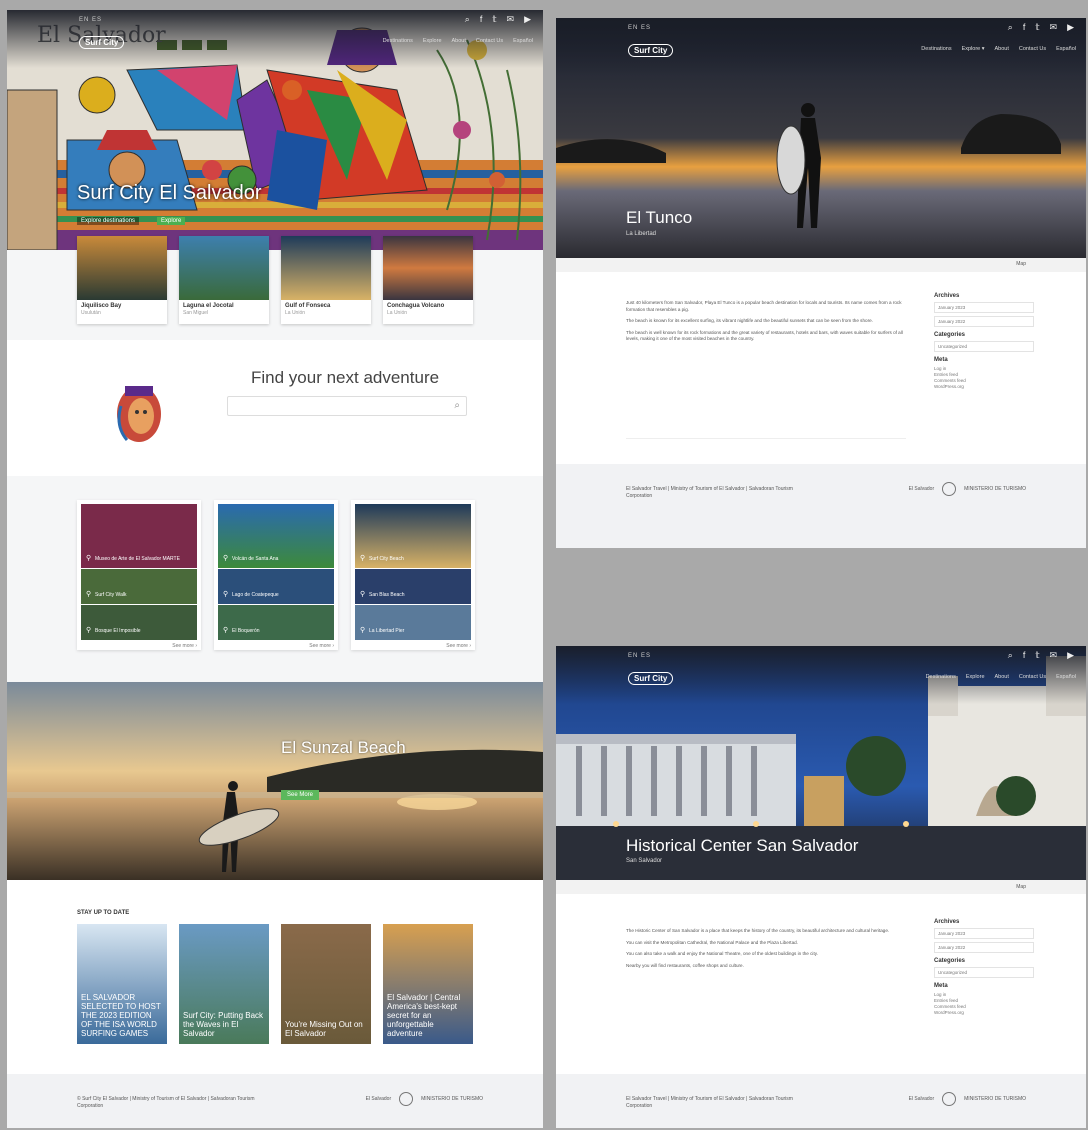 The height and width of the screenshot is (1130, 1088). What do you see at coordinates (196, 313) in the screenshot?
I see `card-location: San Miguel` at bounding box center [196, 313].